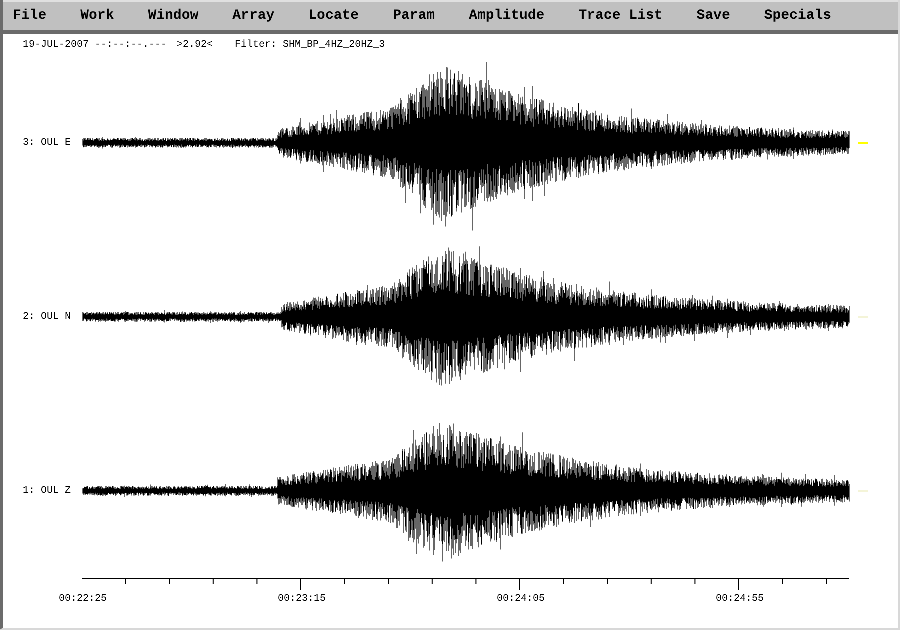  Describe the element at coordinates (173, 16) in the screenshot. I see `menu-item: Window` at that location.